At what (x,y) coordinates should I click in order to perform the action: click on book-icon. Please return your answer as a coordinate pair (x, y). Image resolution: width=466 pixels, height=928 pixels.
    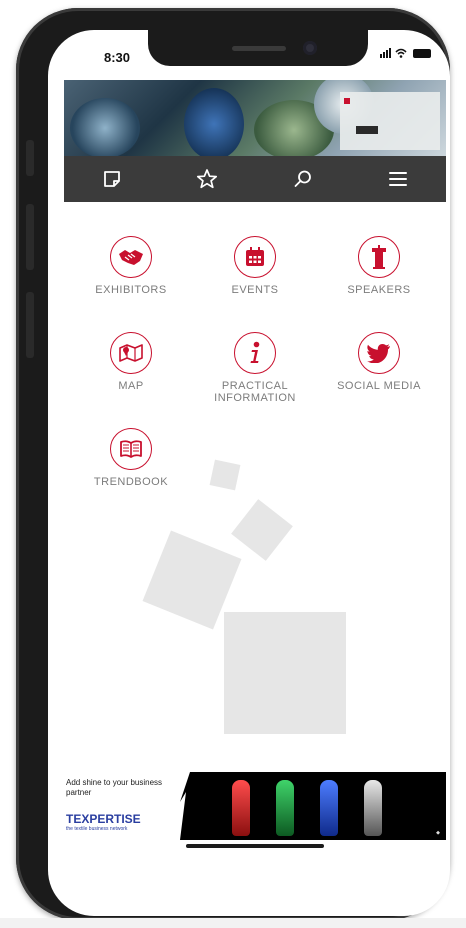
    Looking at the image, I should click on (131, 449).